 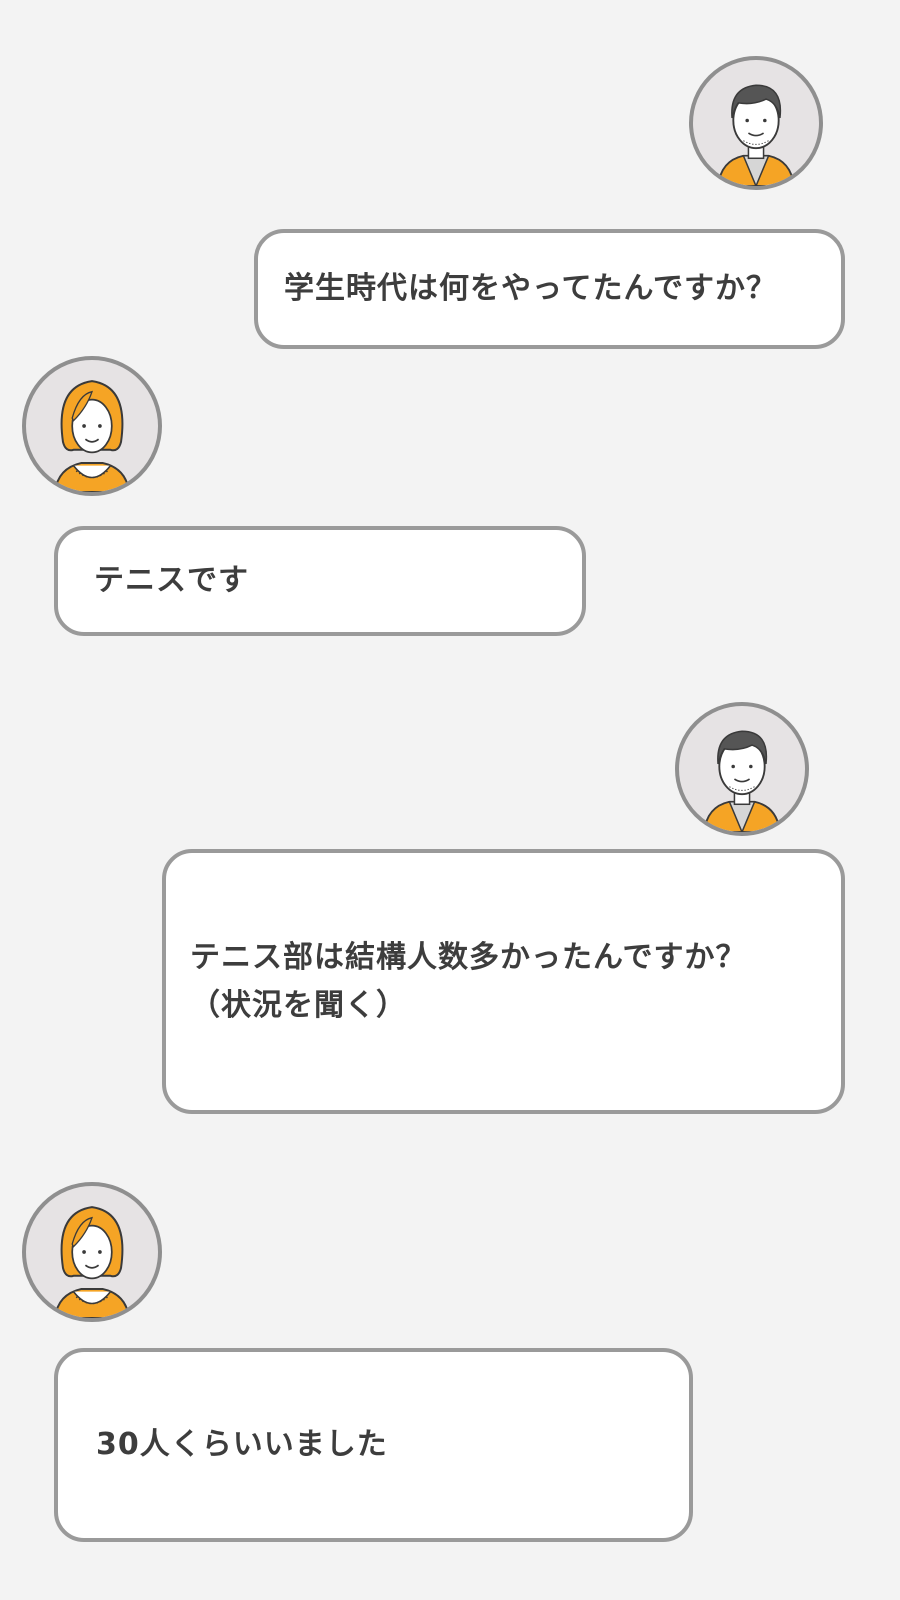 What do you see at coordinates (320, 581) in the screenshot?
I see `message-bubble: テニスです` at bounding box center [320, 581].